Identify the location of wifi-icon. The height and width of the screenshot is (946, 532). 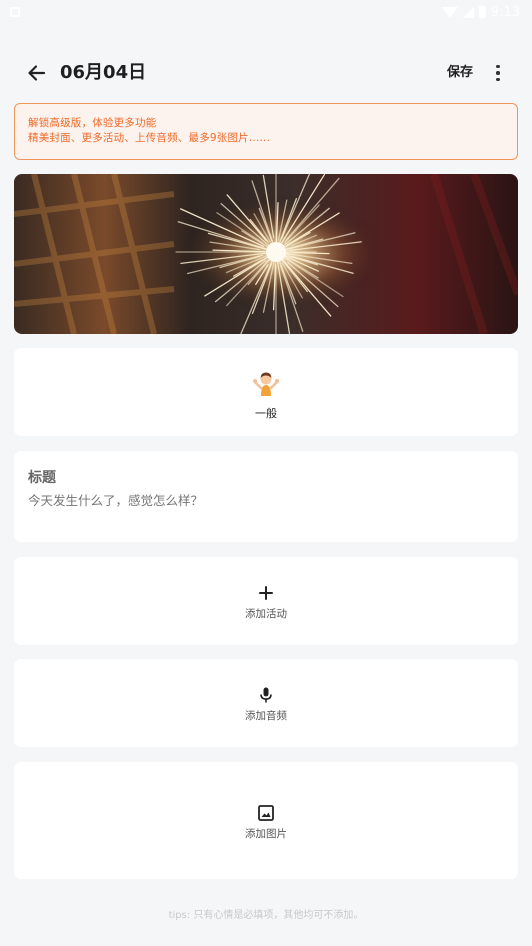
(449, 12).